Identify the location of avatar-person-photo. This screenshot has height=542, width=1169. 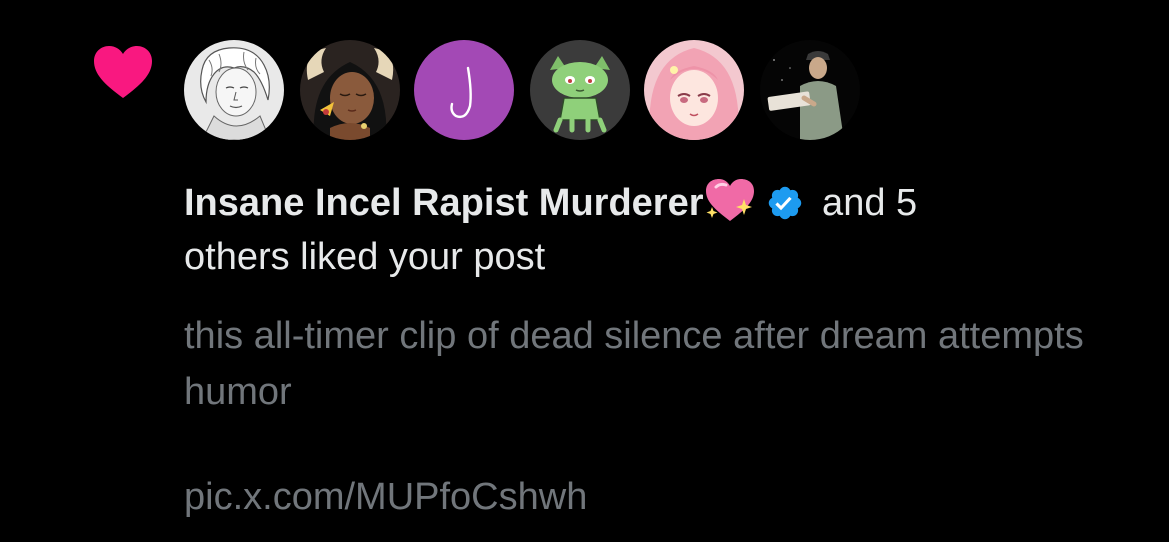
(810, 90).